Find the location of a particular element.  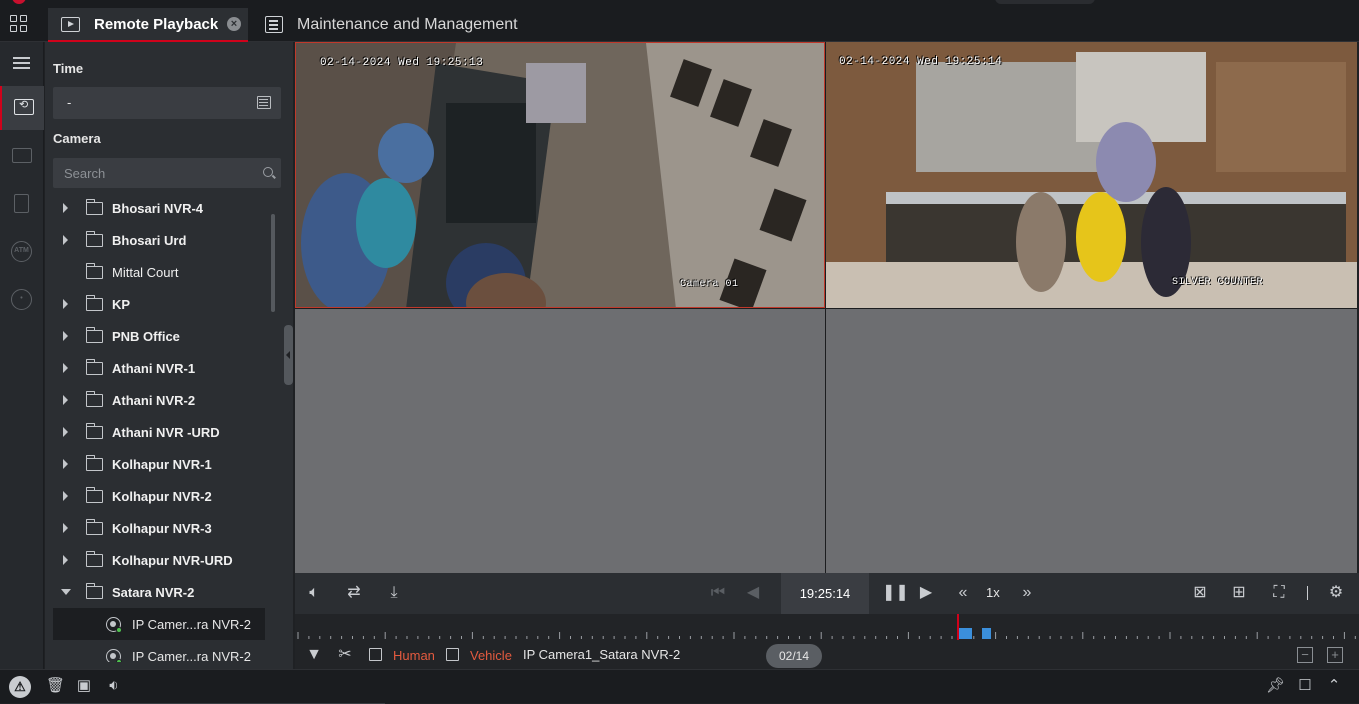

panel-collapse-handle is located at coordinates (288, 355).